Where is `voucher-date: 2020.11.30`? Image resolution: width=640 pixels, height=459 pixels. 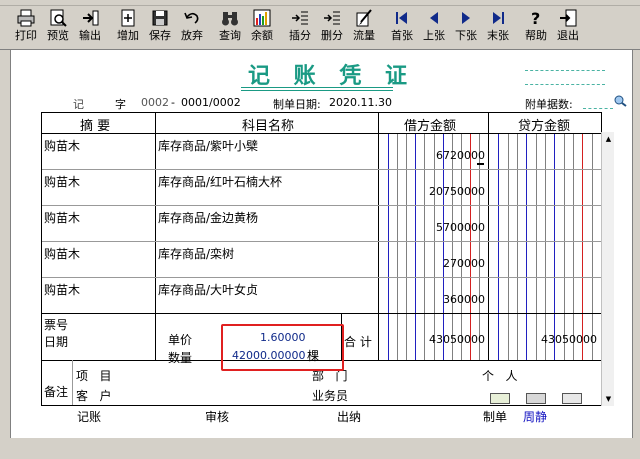
voucher-date: 2020.11.30 is located at coordinates (360, 102).